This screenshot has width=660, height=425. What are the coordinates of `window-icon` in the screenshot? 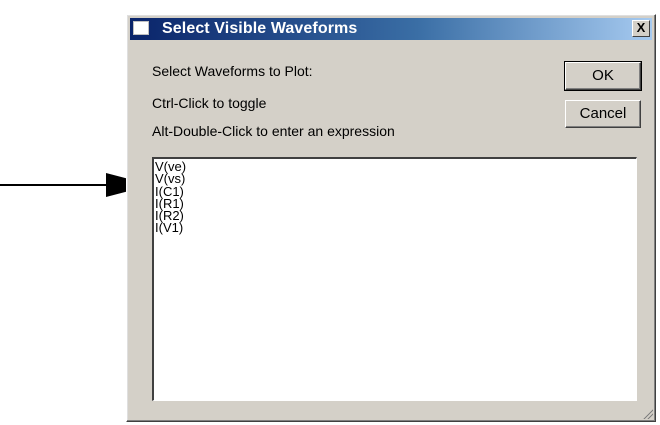 It's located at (141, 28).